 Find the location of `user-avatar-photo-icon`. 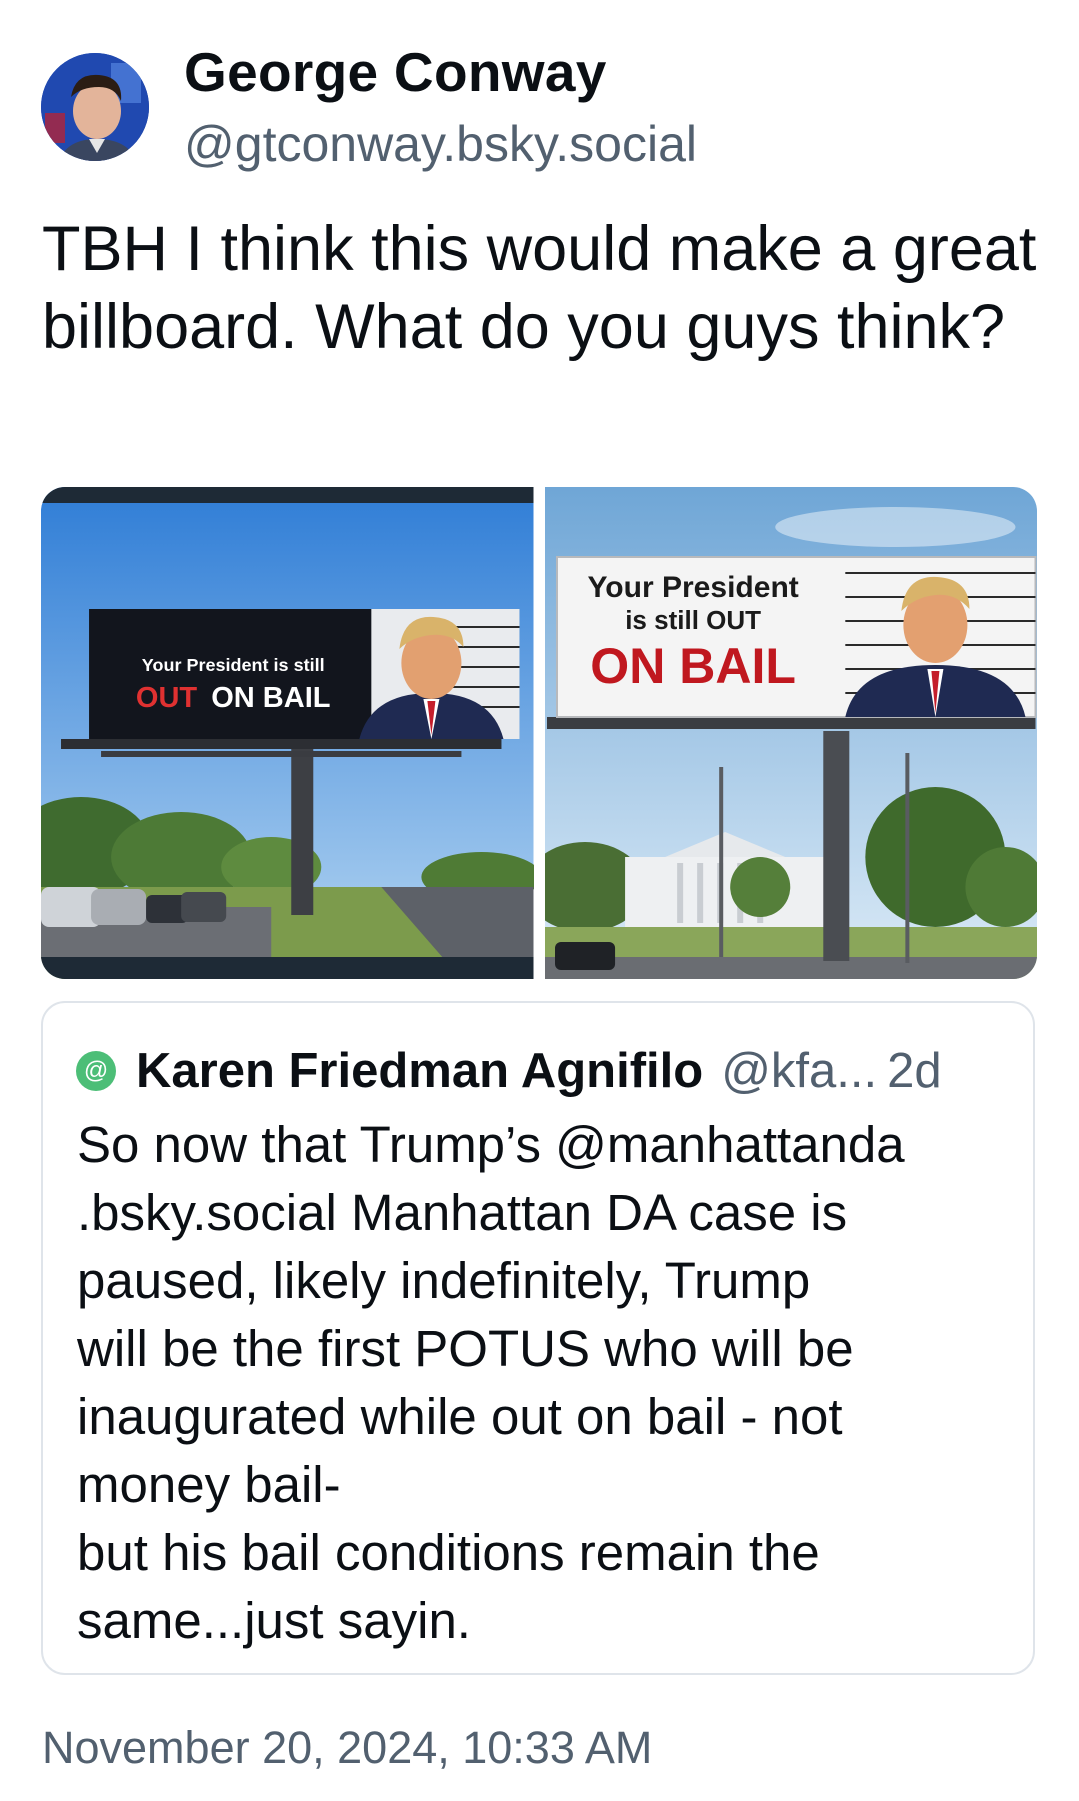

user-avatar-photo-icon is located at coordinates (95, 107).